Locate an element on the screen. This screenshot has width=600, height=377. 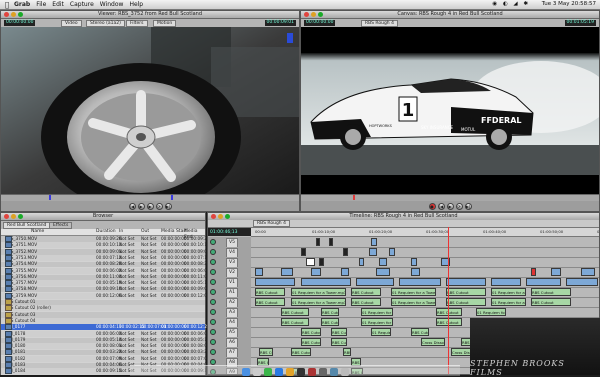
menubar-clock: Tue 3 May 20:58:57 is located at coordinates (569, 4).